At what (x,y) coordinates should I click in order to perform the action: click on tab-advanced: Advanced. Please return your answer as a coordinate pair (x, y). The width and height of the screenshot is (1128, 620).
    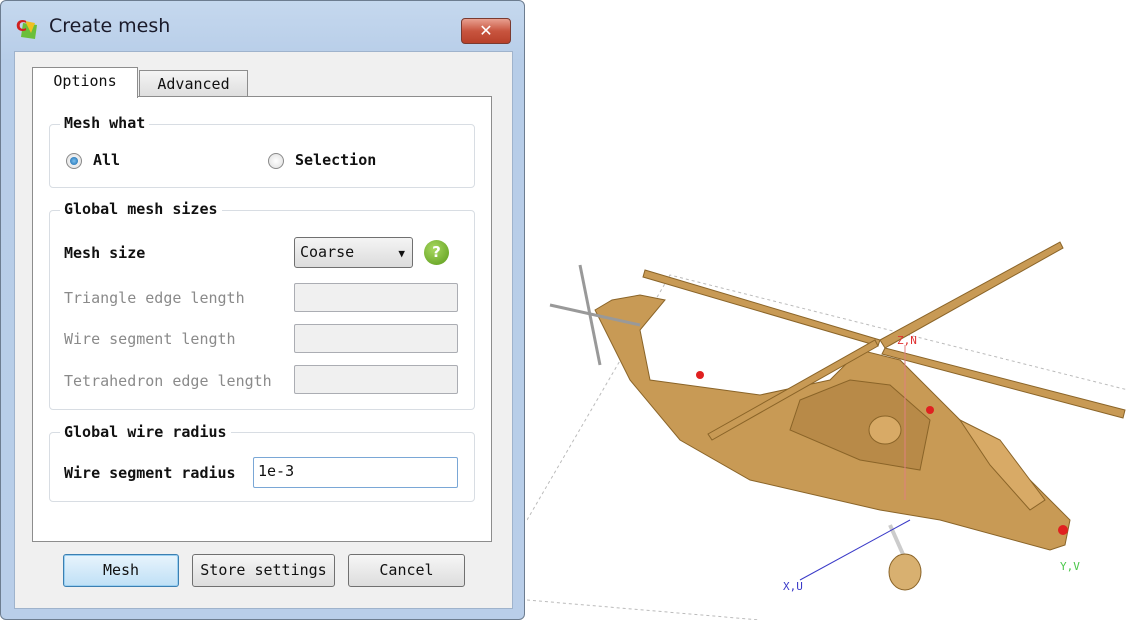
    Looking at the image, I should click on (193, 84).